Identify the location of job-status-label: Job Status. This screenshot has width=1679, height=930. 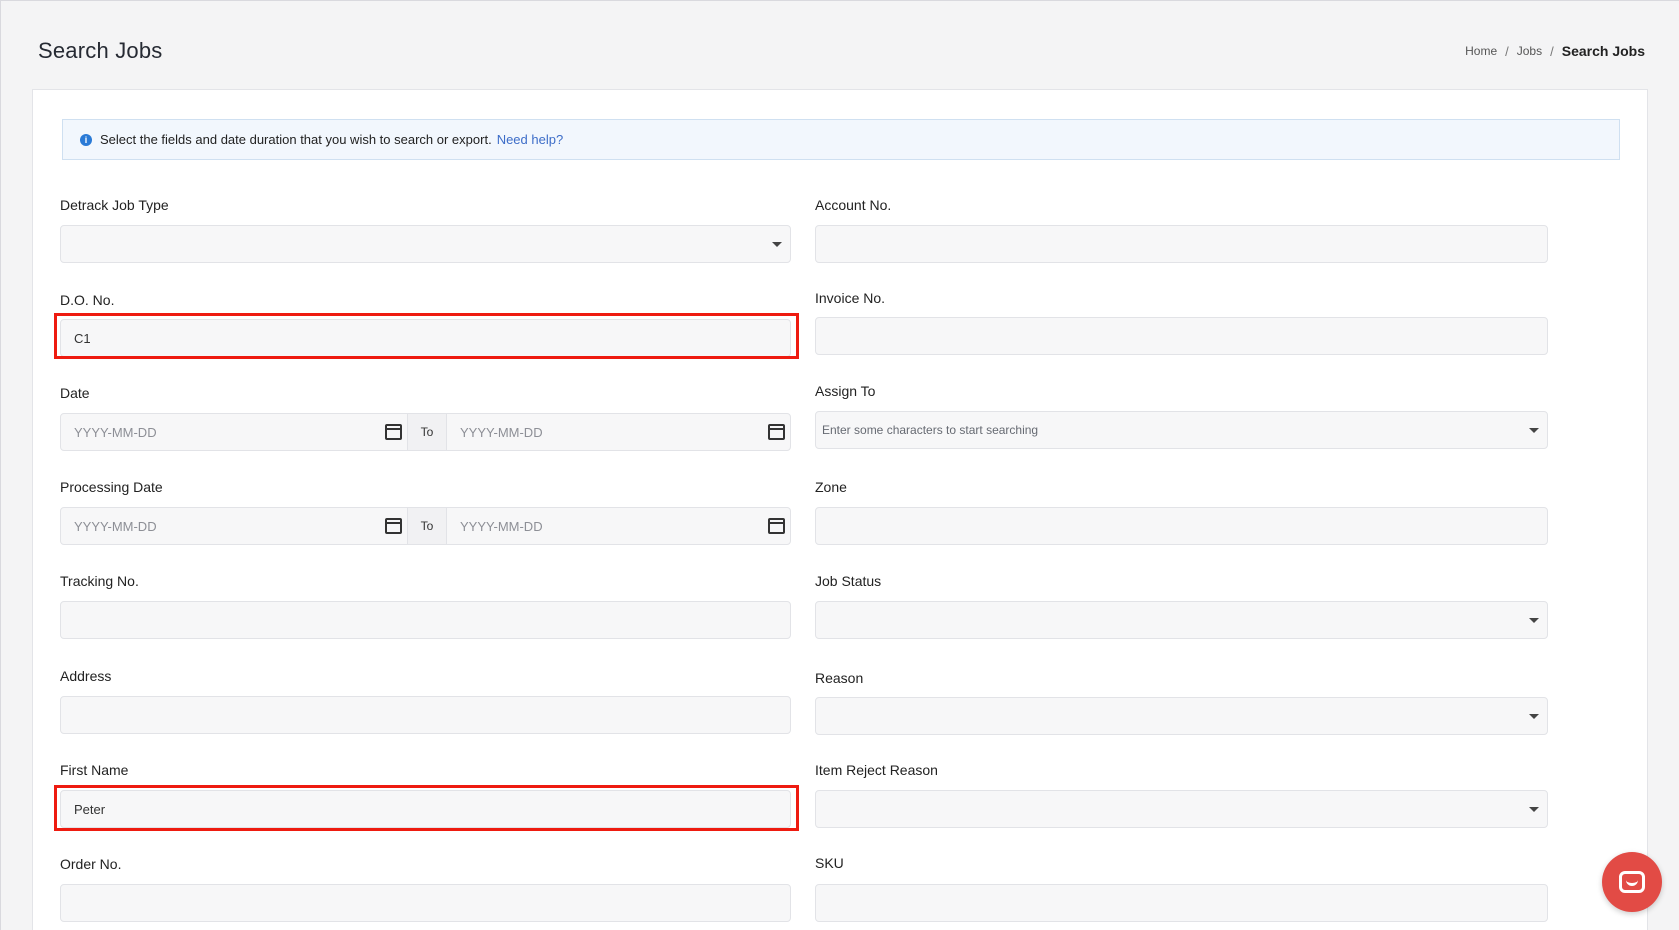
(848, 581).